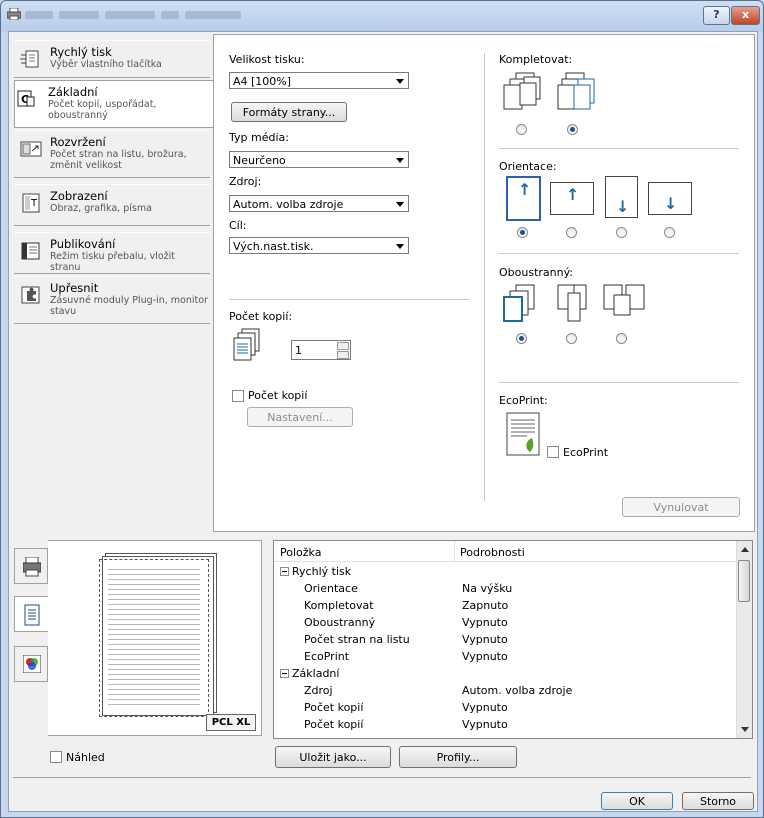 The image size is (764, 818). I want to click on summary-group-row: Rychlý tisk, so click(505, 571).